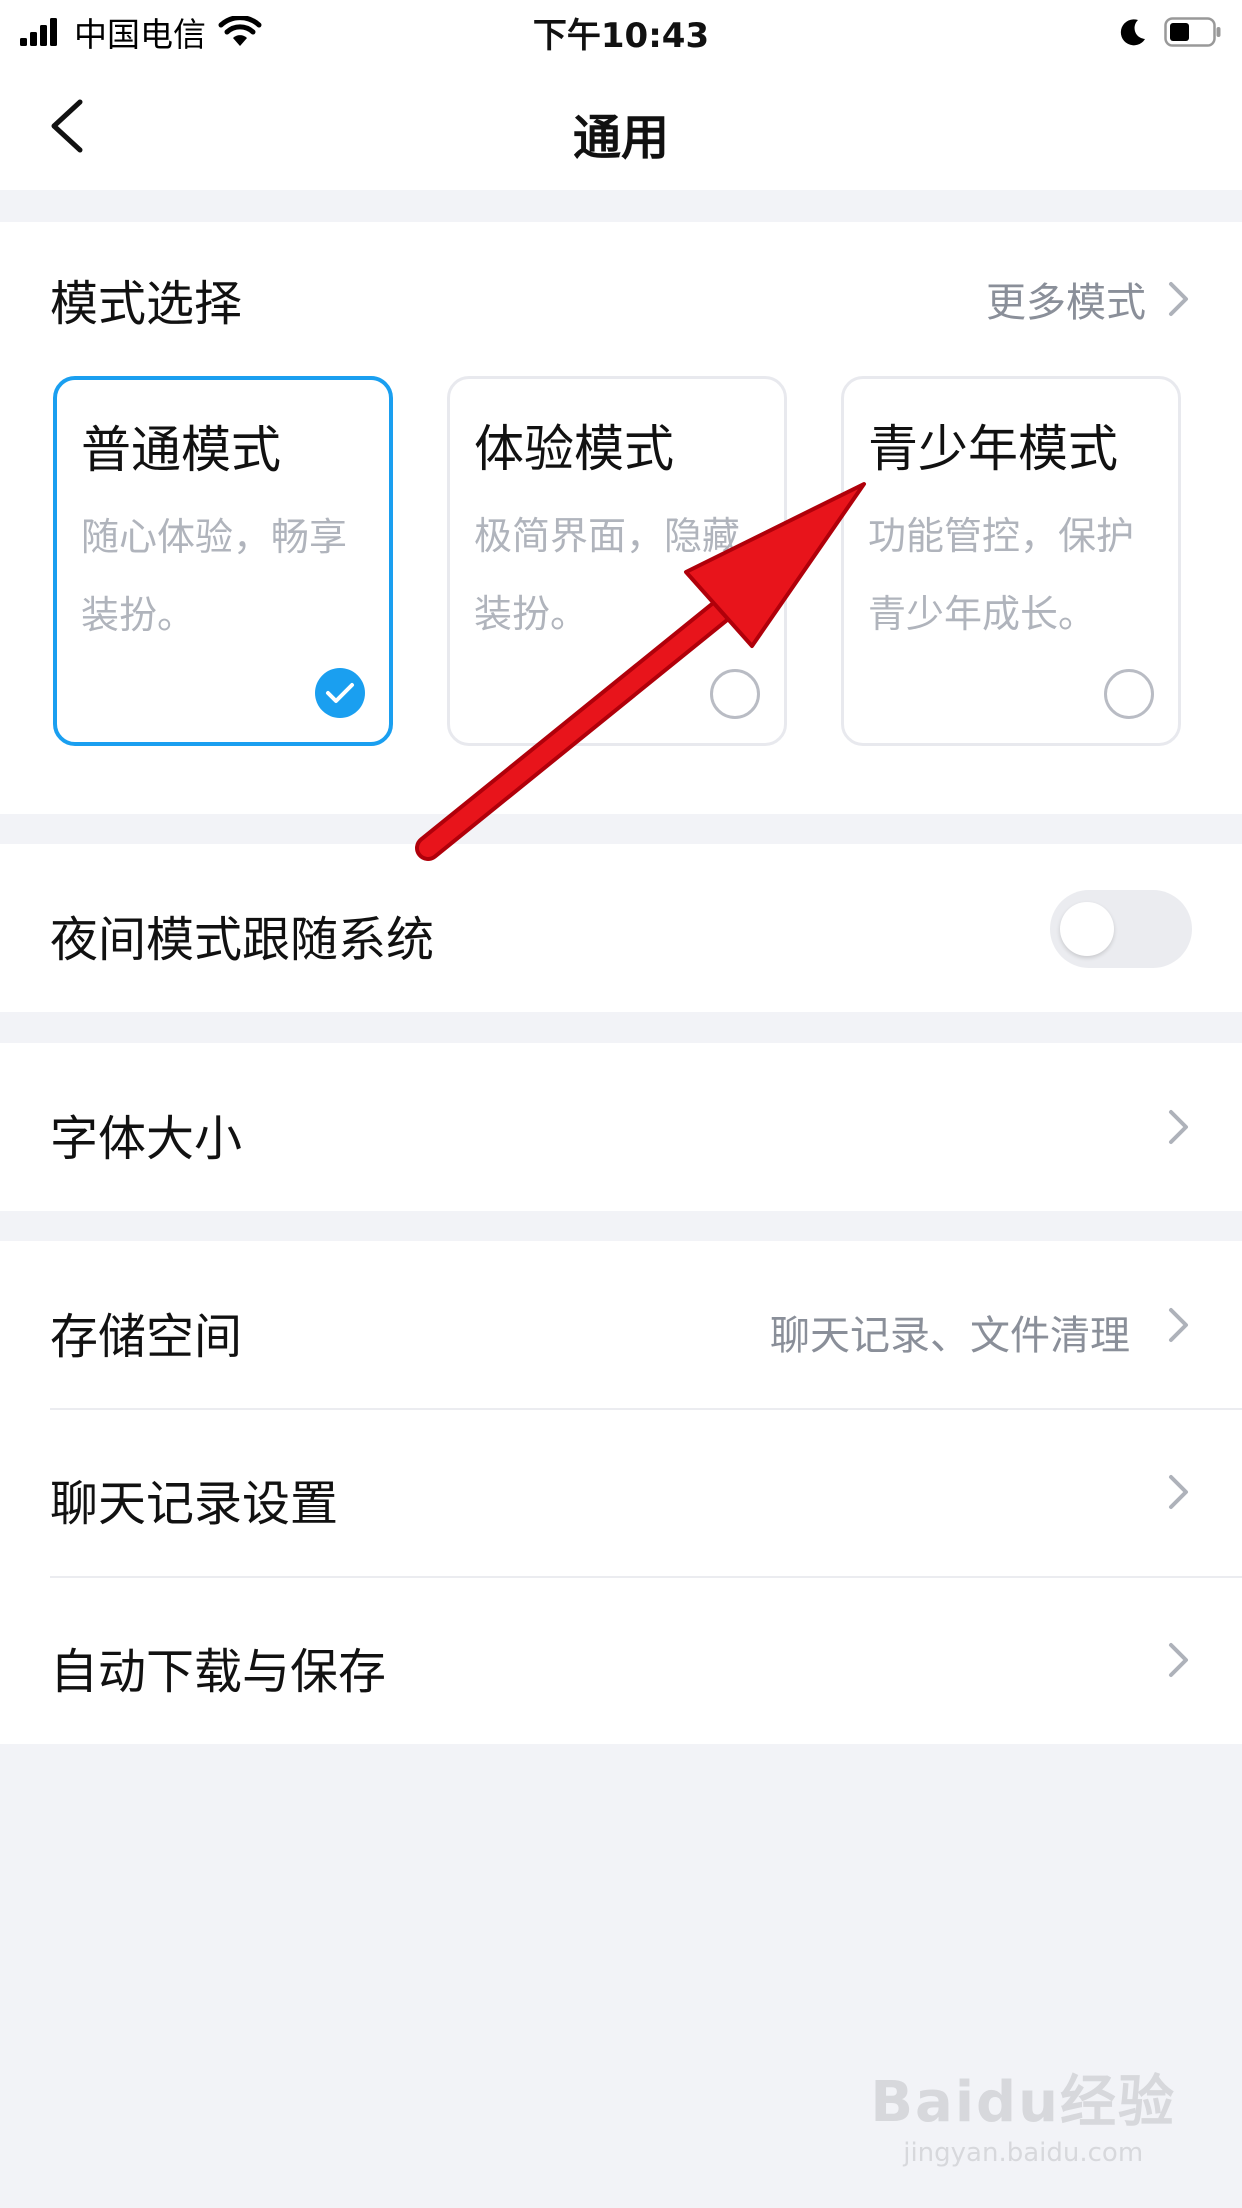 The height and width of the screenshot is (2208, 1242). I want to click on checkmark-icon, so click(340, 693).